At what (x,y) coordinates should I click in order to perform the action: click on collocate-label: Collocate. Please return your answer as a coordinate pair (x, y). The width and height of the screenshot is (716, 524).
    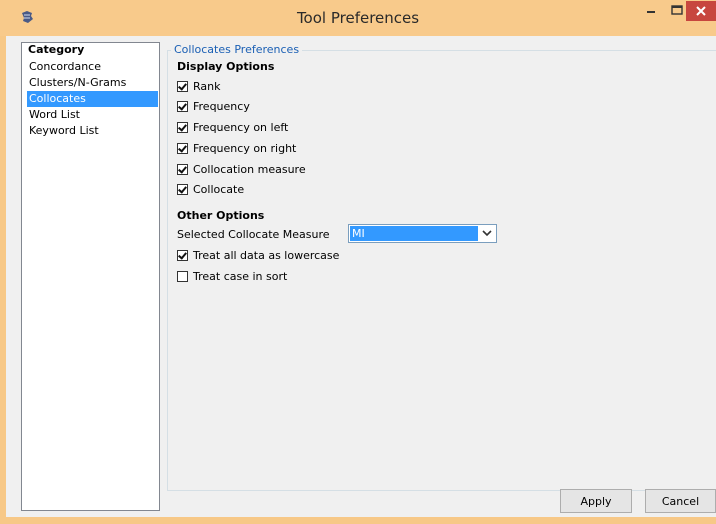
    Looking at the image, I should click on (219, 189).